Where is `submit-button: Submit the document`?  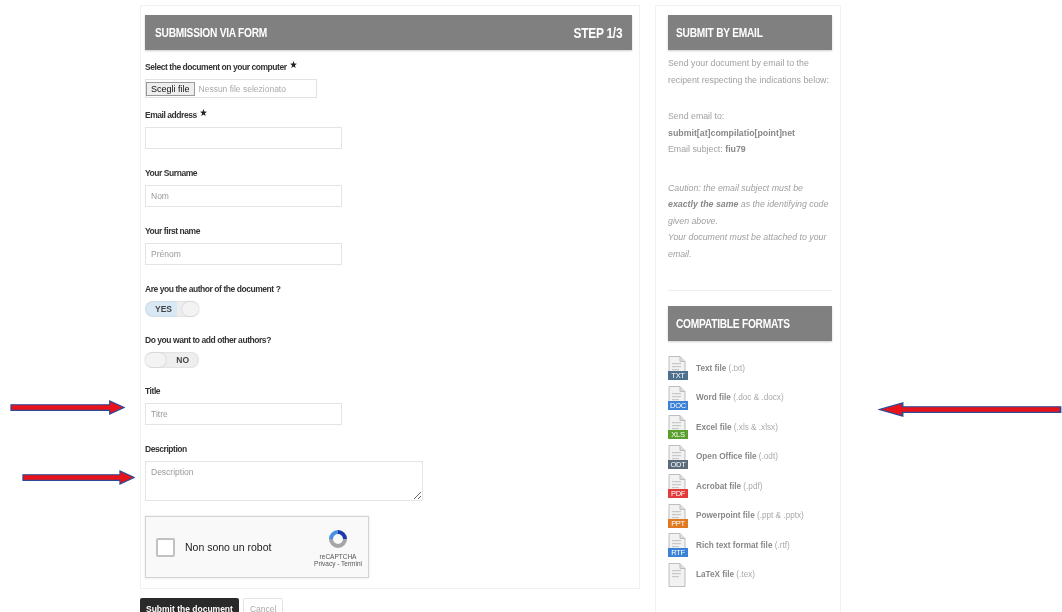
submit-button: Submit the document is located at coordinates (189, 605).